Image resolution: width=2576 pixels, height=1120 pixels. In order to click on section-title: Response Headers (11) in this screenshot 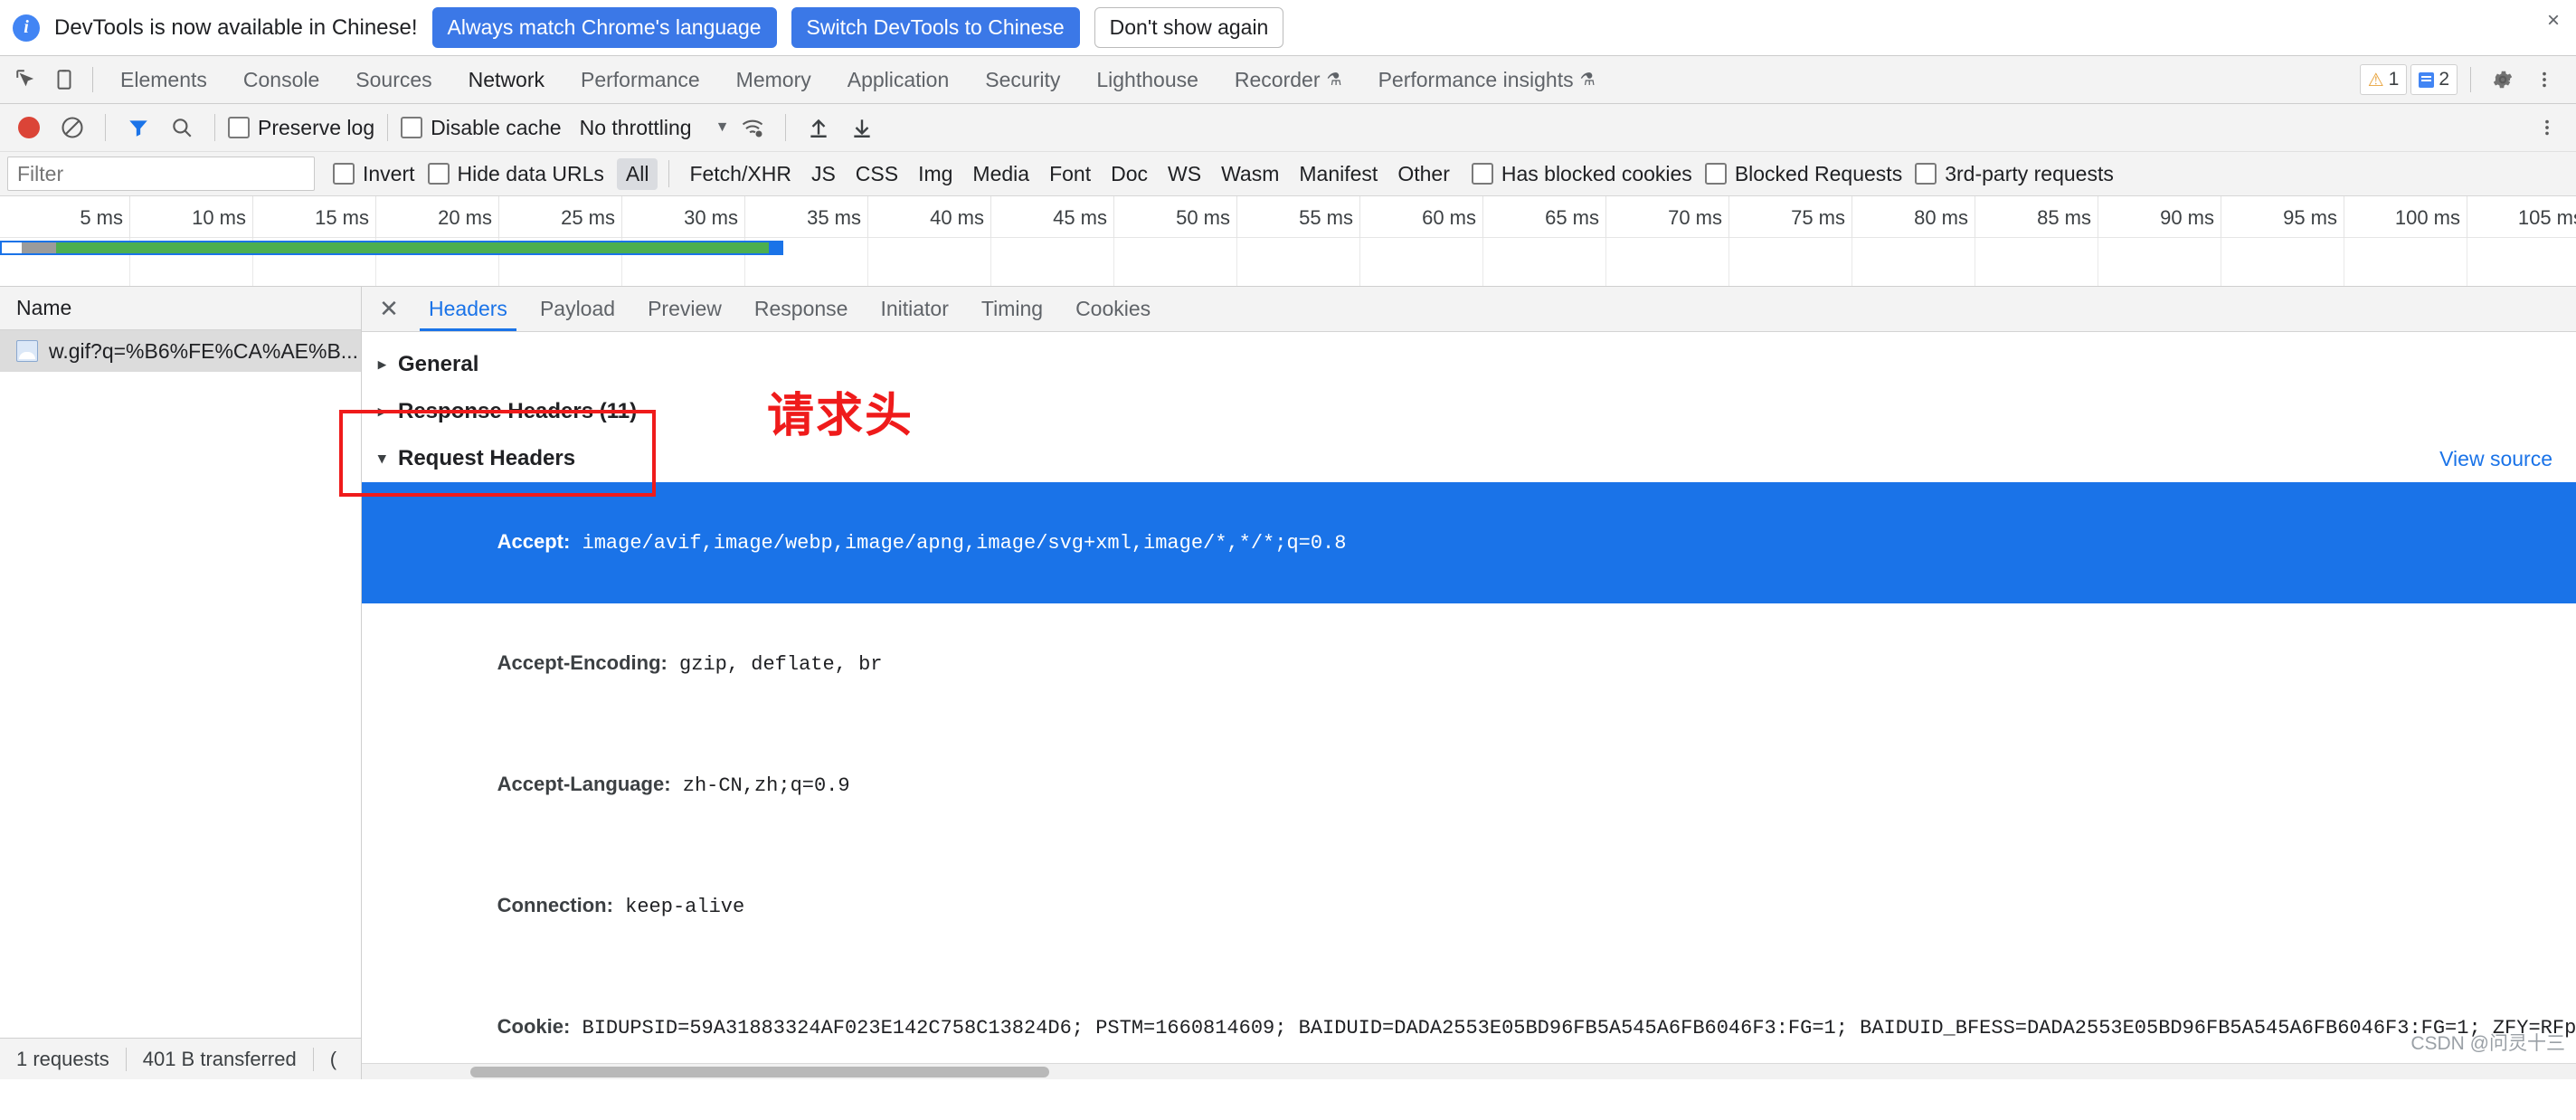, I will do `click(518, 411)`.